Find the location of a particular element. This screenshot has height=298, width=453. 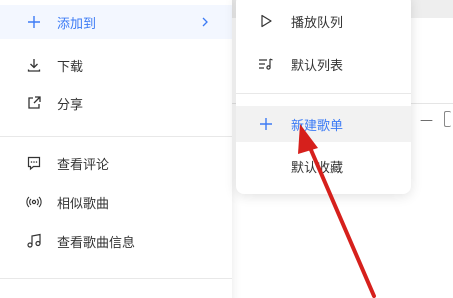

submenu-item-label: 默认收藏 is located at coordinates (317, 168).